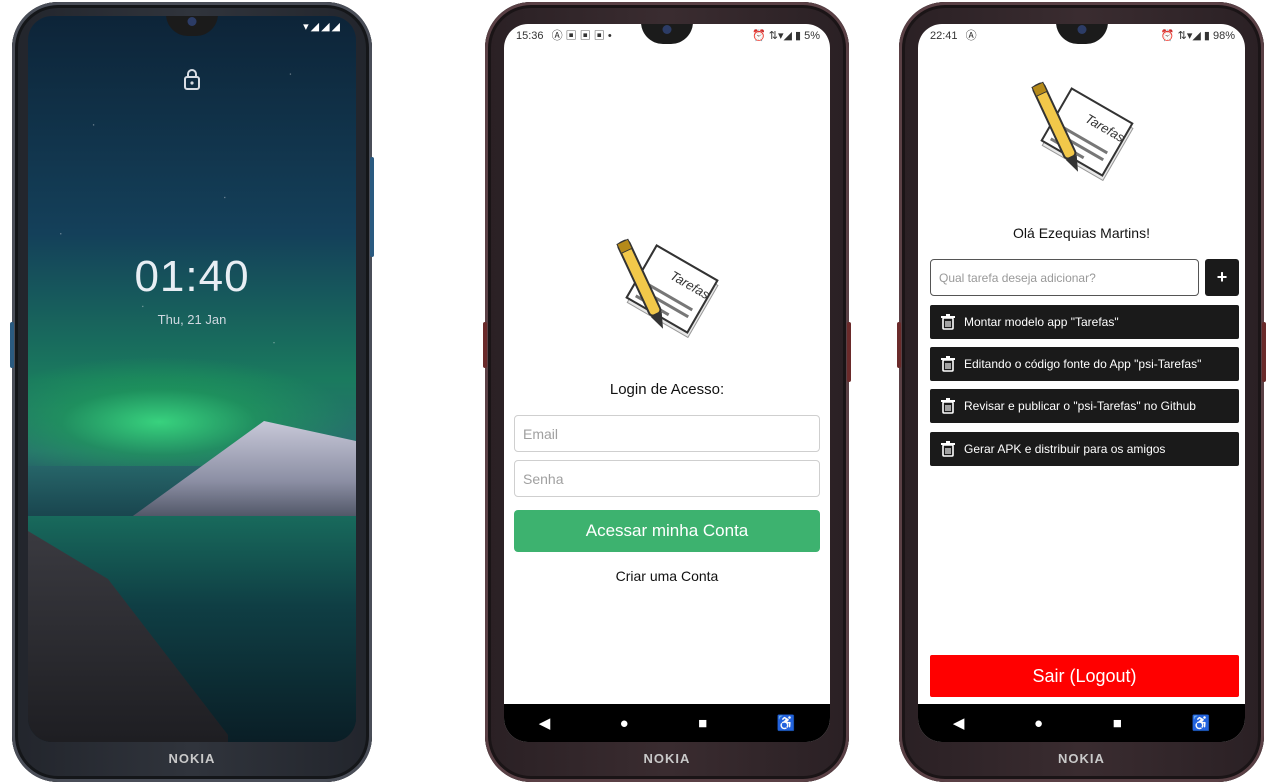 This screenshot has height=783, width=1280. What do you see at coordinates (530, 36) in the screenshot?
I see `status-time: 15:36` at bounding box center [530, 36].